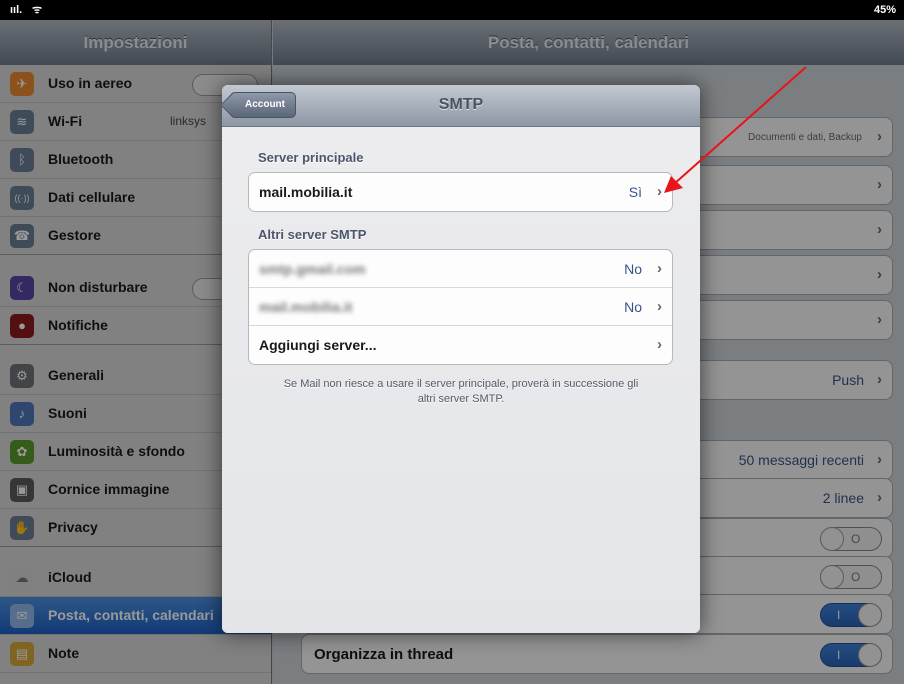 The image size is (904, 684). I want to click on primary-server-row: mail.mobilia.it Sì ›, so click(460, 192).